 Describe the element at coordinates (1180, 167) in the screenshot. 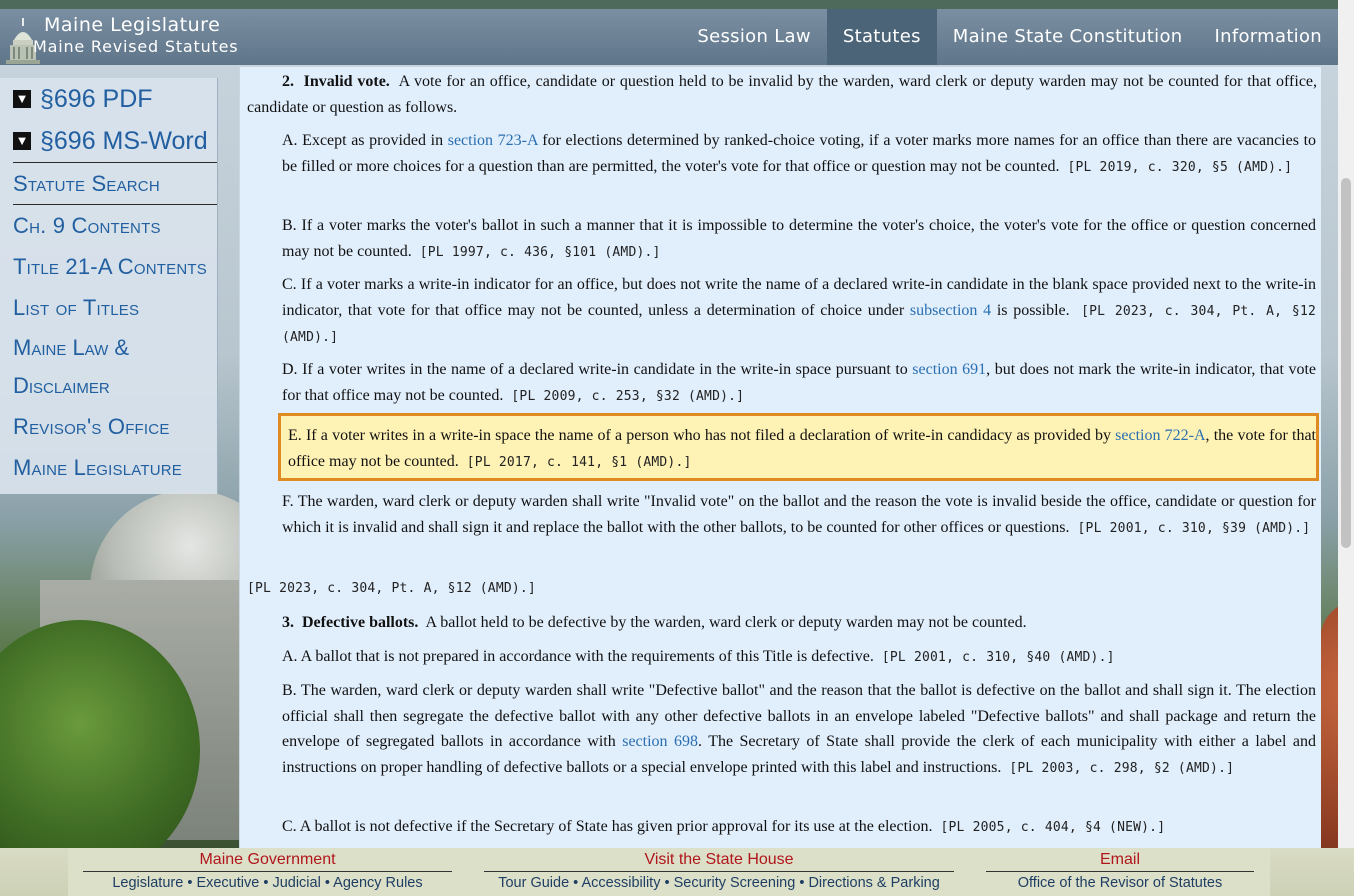

I see `history-note: [PL 2019, c. 320, §5 (AMD).]` at that location.